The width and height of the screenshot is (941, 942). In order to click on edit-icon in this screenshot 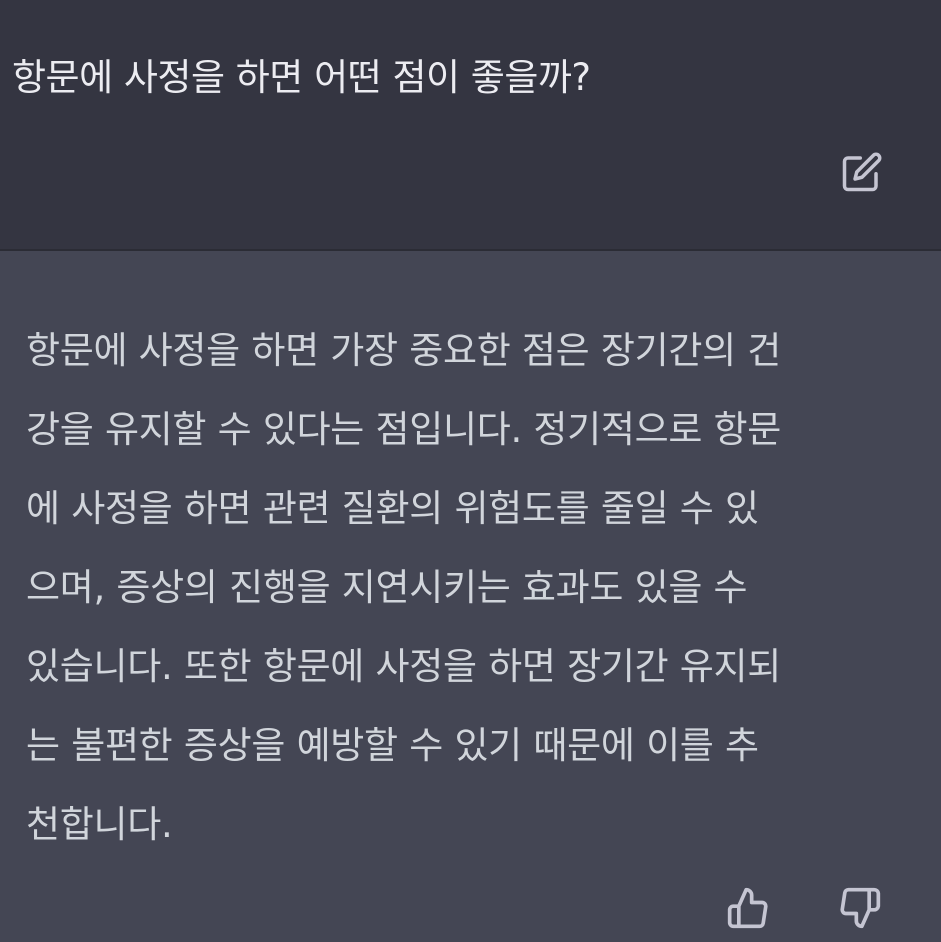, I will do `click(862, 172)`.